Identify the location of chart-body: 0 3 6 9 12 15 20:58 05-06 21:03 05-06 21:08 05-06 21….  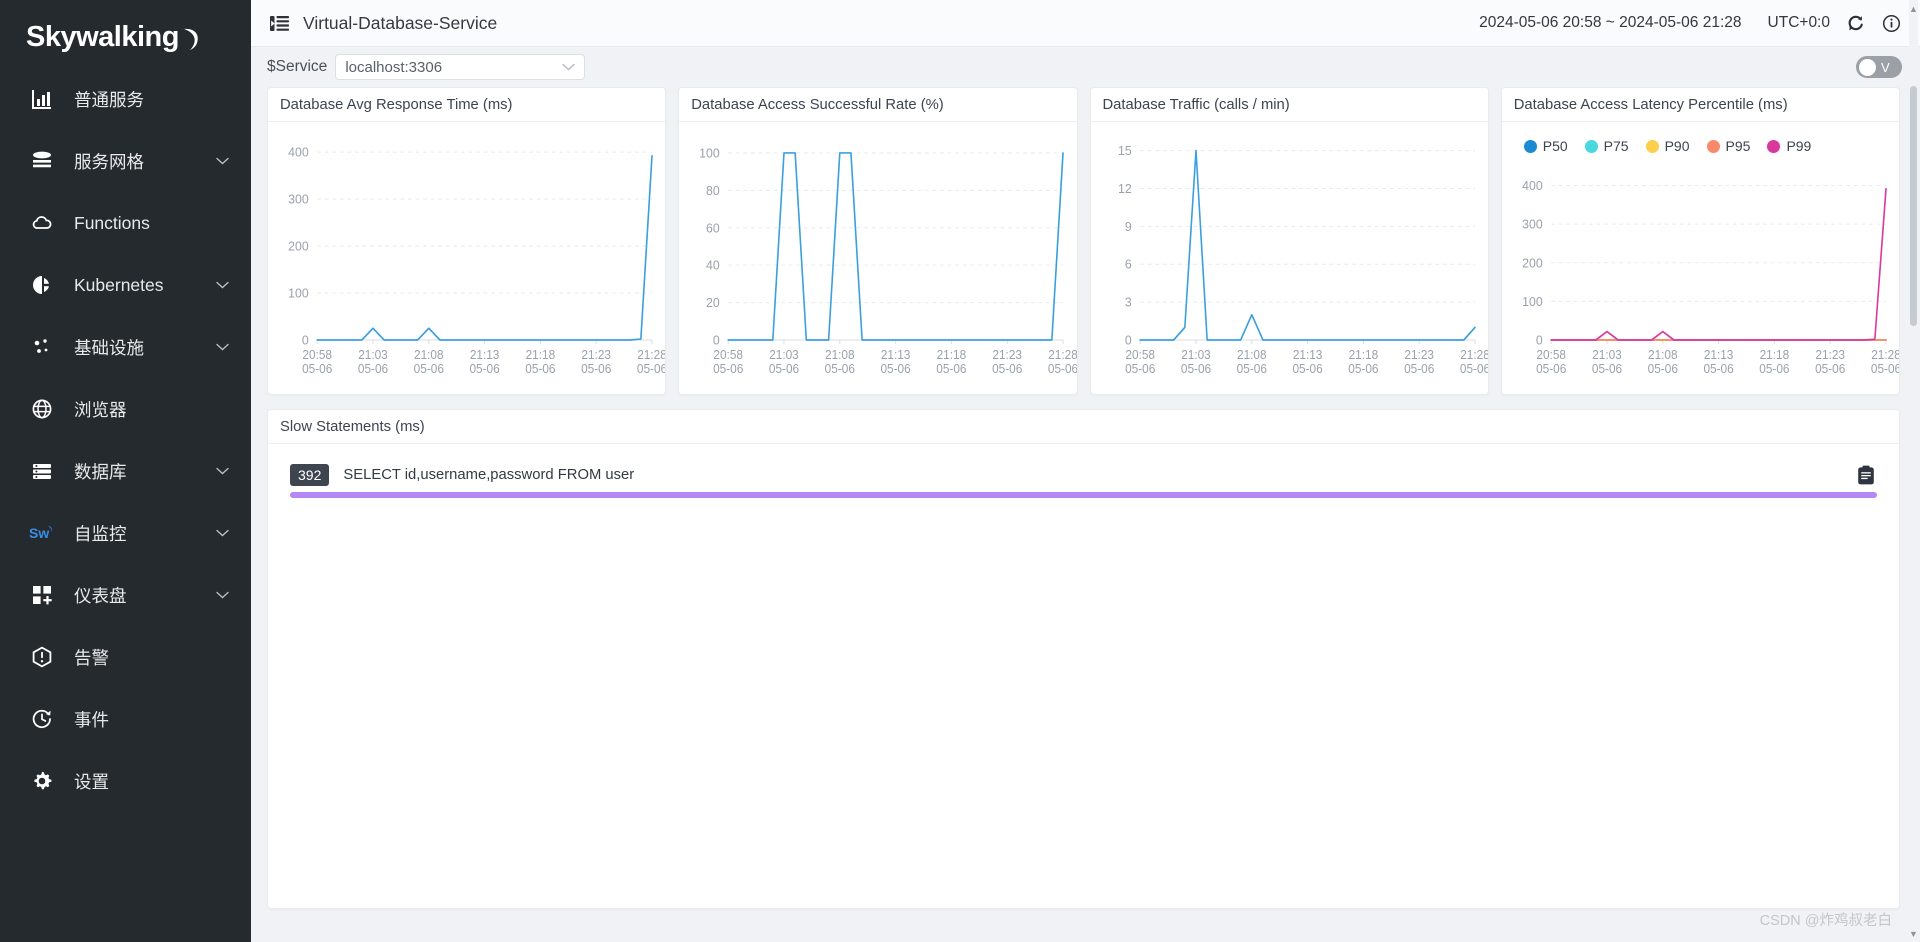
(1289, 258).